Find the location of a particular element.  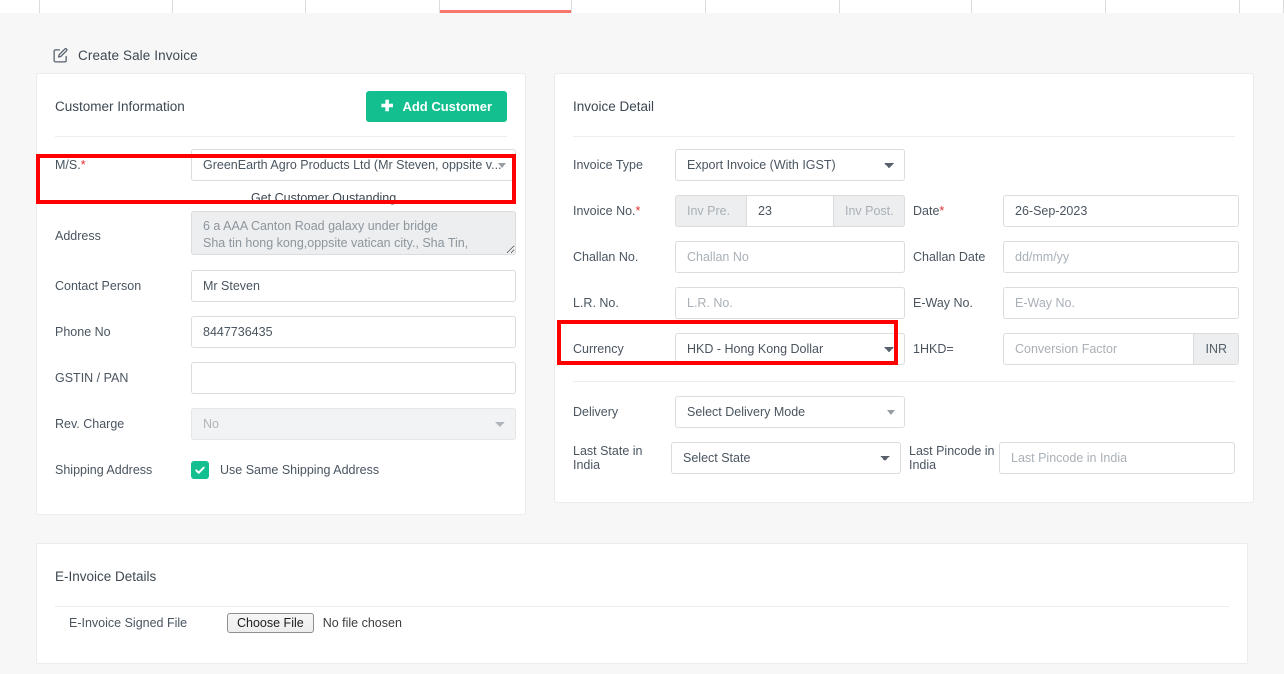

delivery-row: Delivery Select Delivery Mode is located at coordinates (904, 412).